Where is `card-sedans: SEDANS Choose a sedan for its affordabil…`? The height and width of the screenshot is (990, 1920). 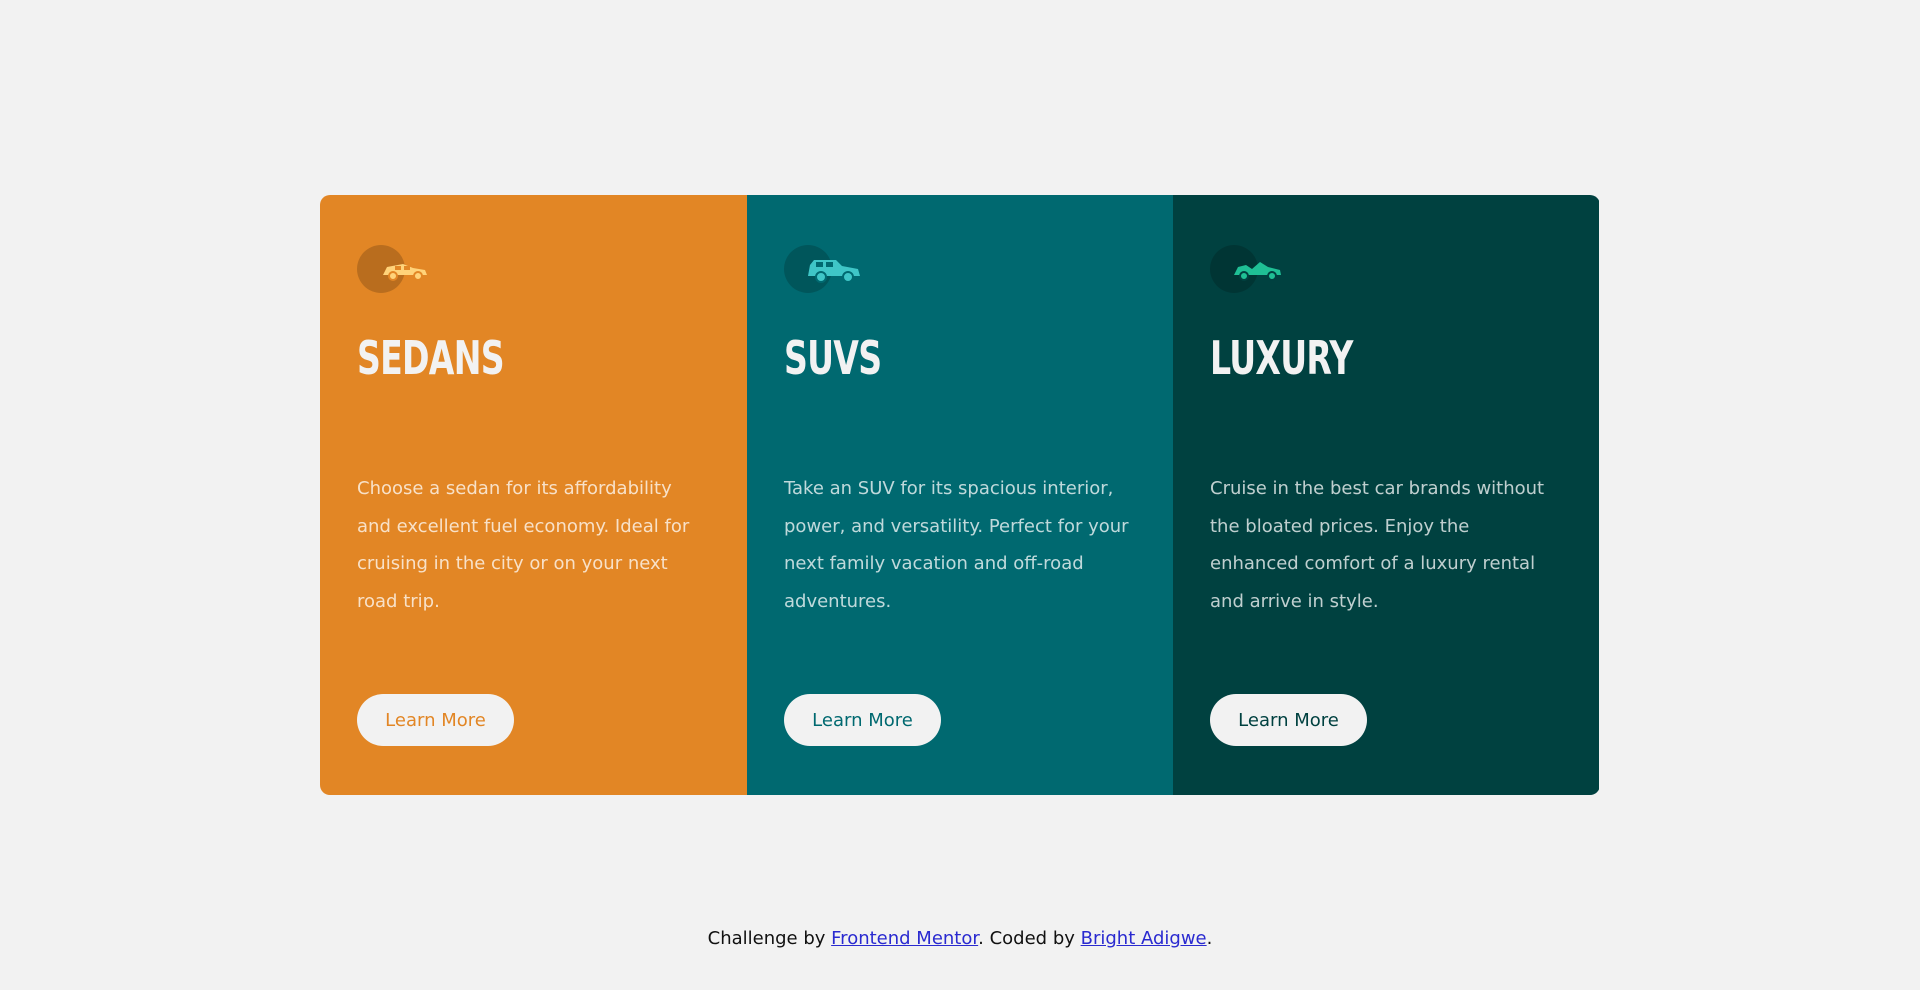 card-sedans: SEDANS Choose a sedan for its affordabil… is located at coordinates (533, 495).